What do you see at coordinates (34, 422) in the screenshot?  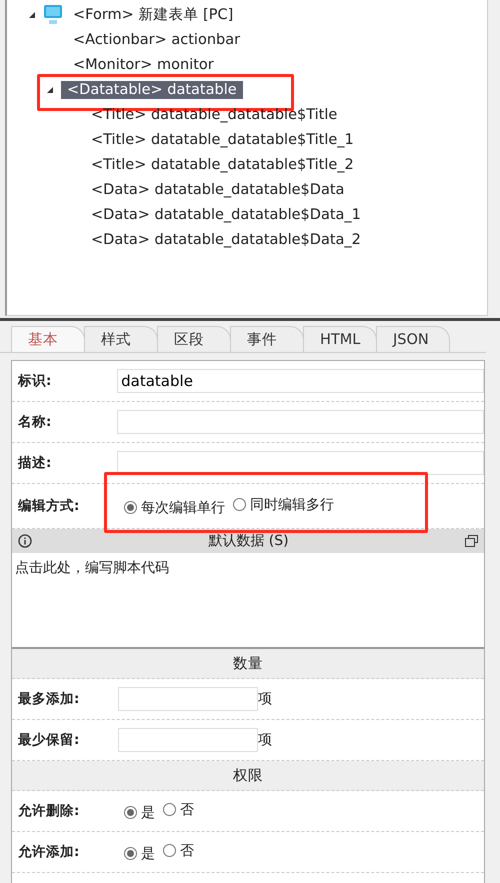 I see `field-label: 名称:` at bounding box center [34, 422].